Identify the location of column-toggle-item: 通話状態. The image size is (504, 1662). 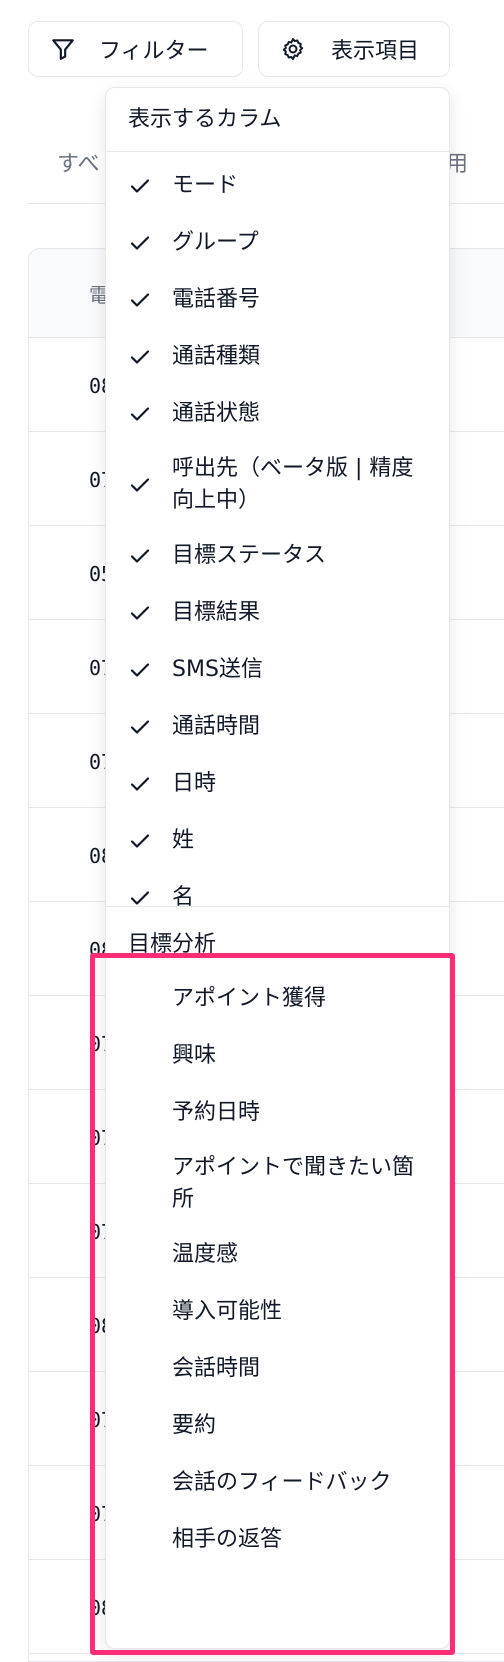
(277, 413).